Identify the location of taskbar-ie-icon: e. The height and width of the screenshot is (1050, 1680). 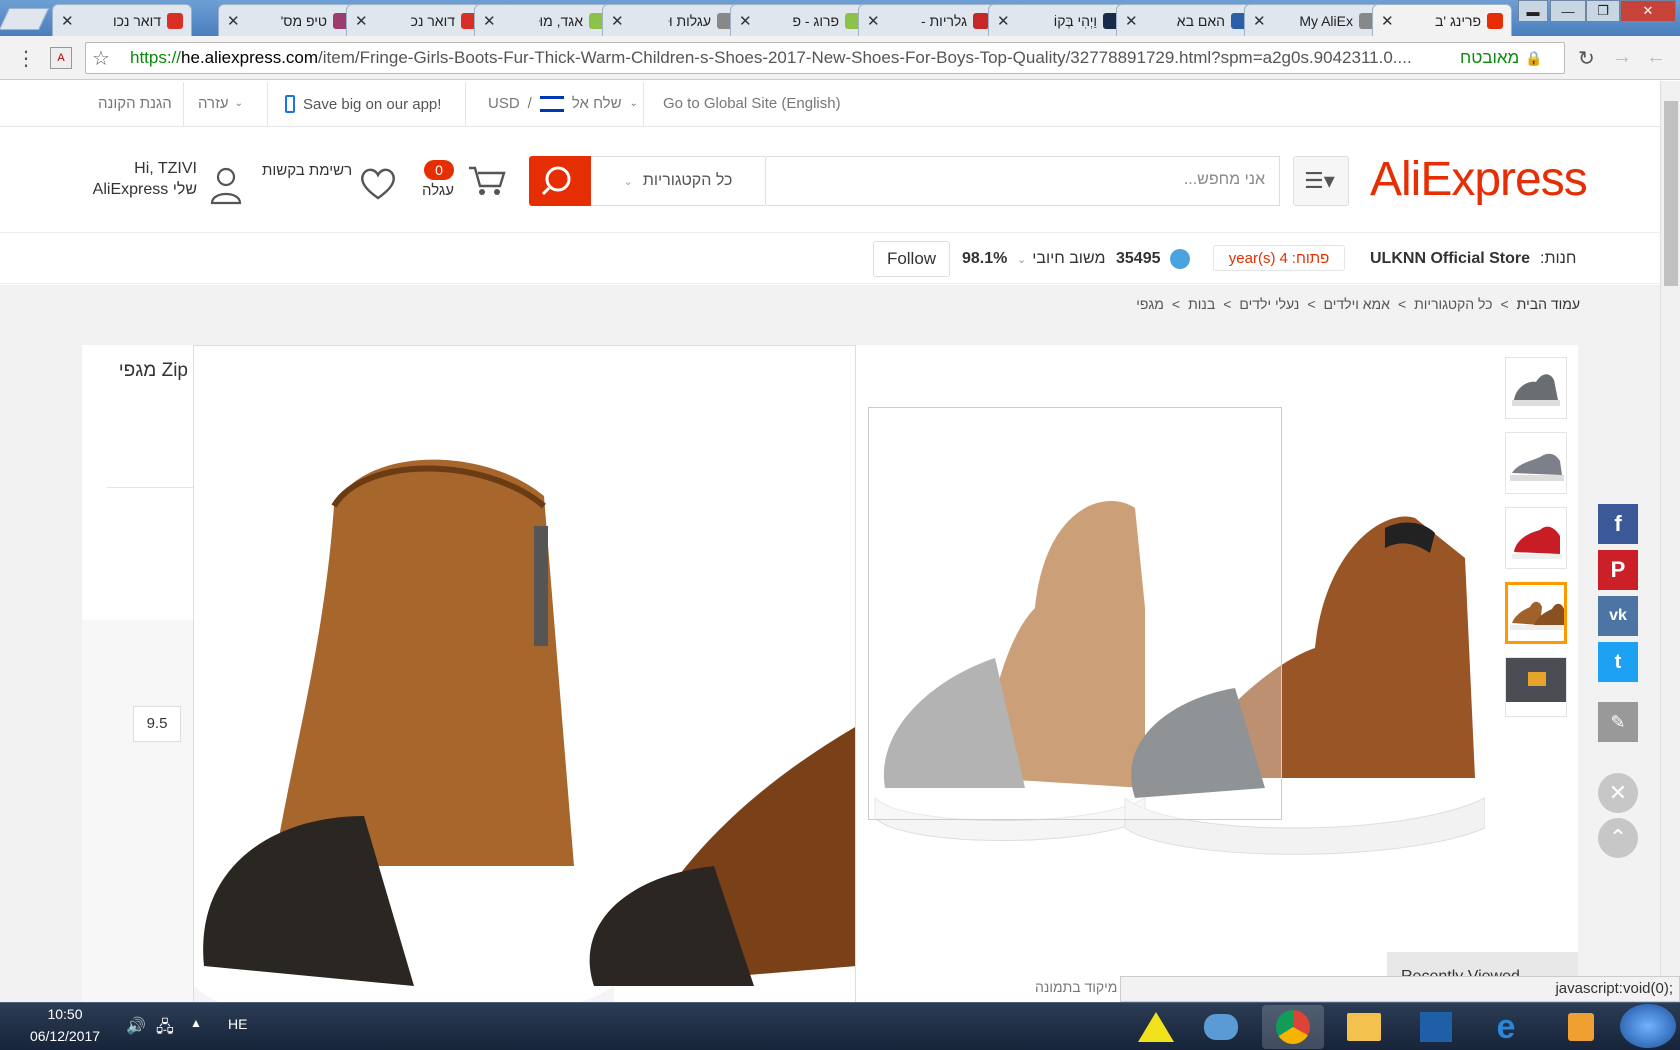
(1506, 1027).